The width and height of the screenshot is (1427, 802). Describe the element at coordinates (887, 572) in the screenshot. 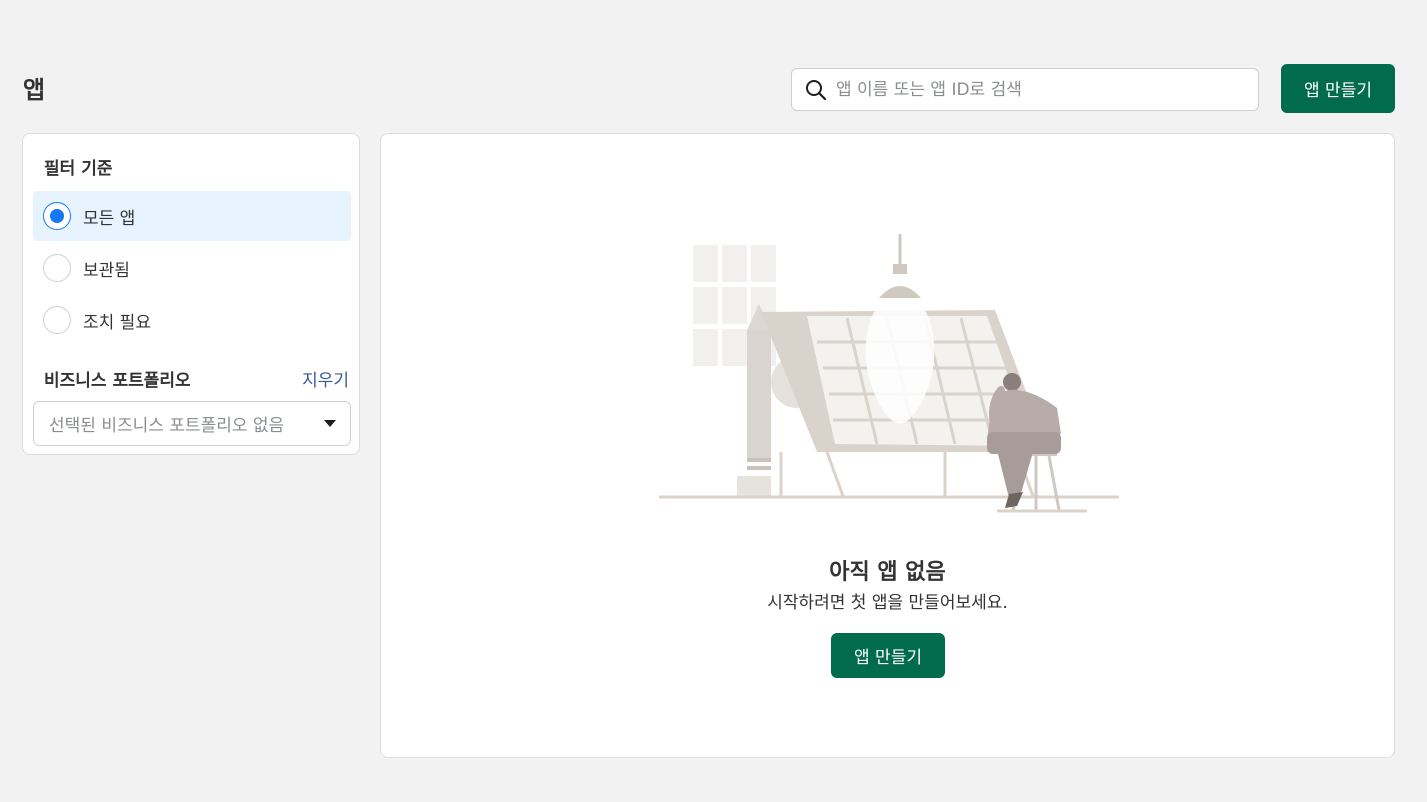

I see `empty-state-title: 아직 앱 없음` at that location.